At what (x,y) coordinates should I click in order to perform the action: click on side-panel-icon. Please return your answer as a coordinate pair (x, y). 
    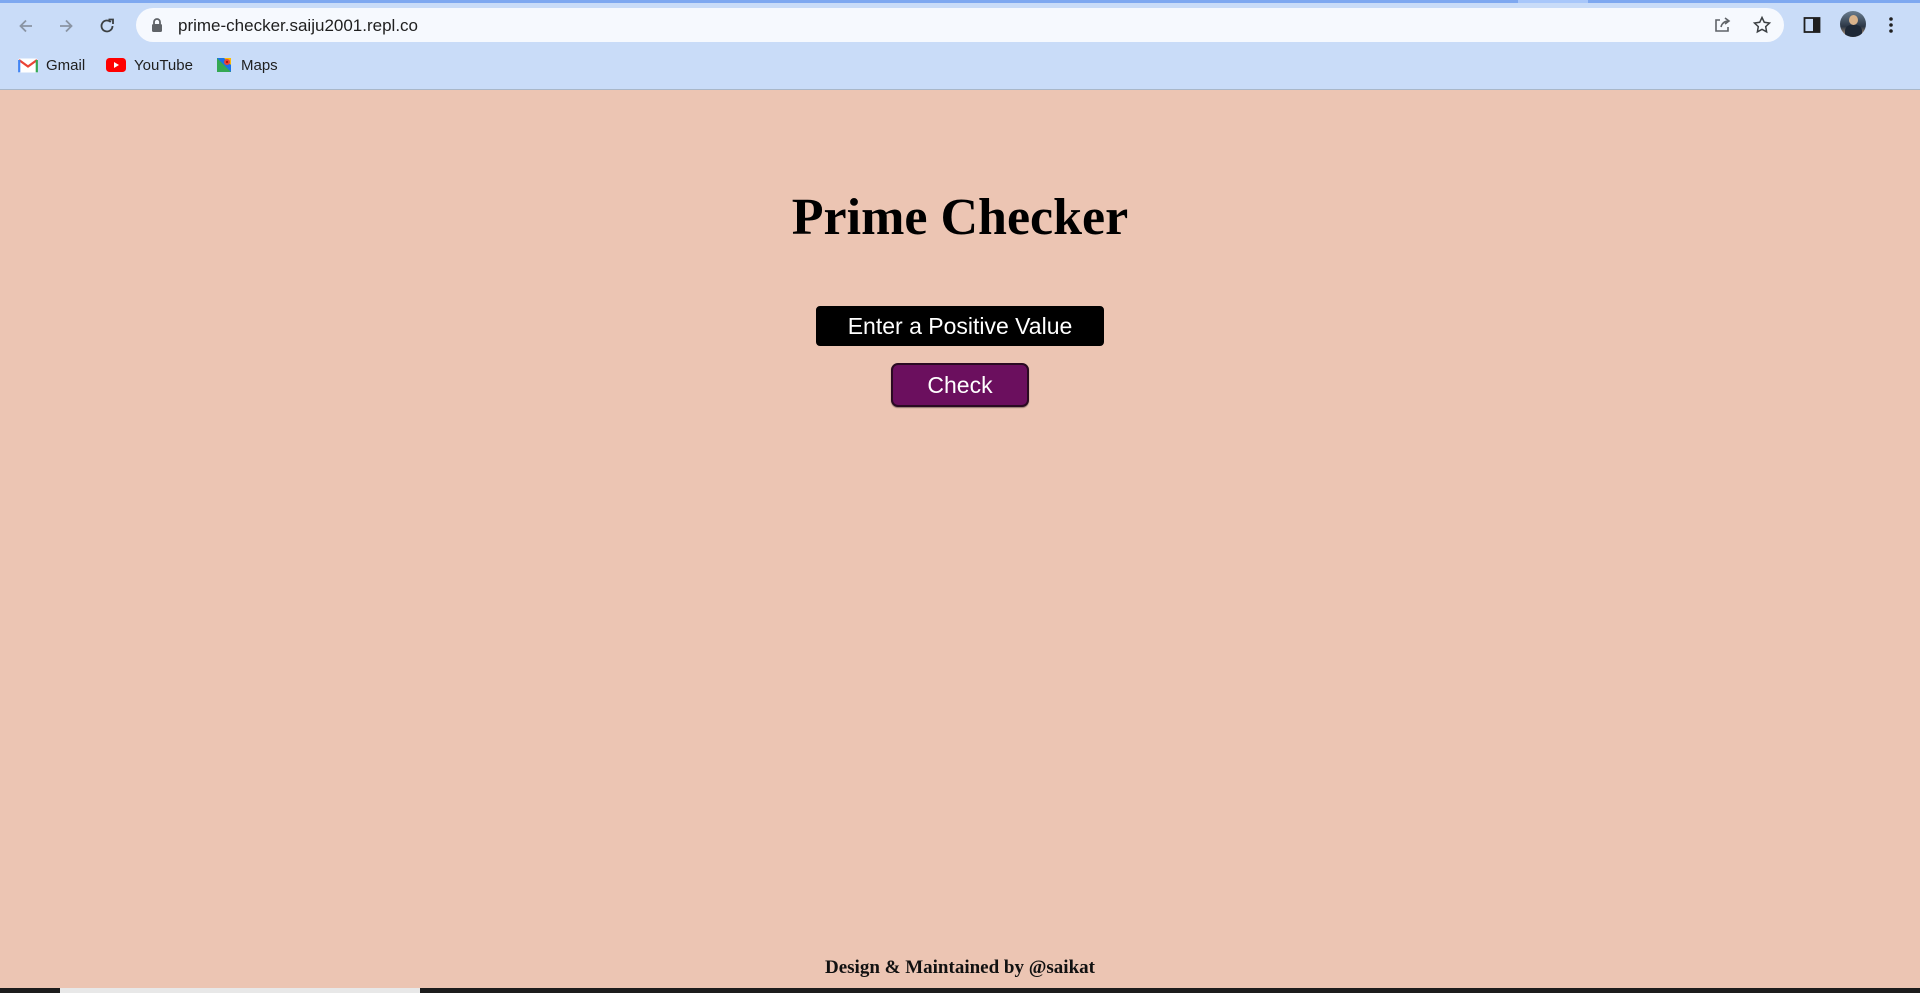
    Looking at the image, I should click on (1812, 25).